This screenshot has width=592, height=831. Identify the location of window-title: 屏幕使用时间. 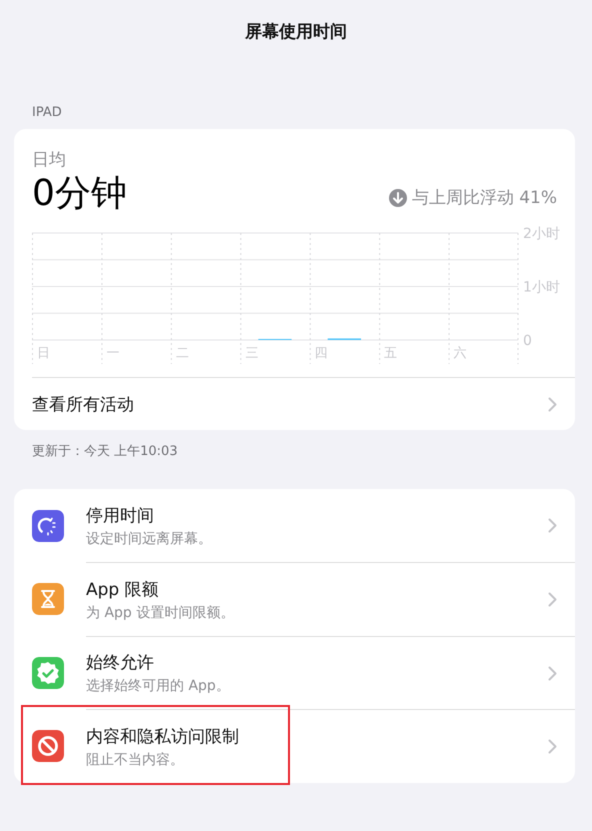
(296, 32).